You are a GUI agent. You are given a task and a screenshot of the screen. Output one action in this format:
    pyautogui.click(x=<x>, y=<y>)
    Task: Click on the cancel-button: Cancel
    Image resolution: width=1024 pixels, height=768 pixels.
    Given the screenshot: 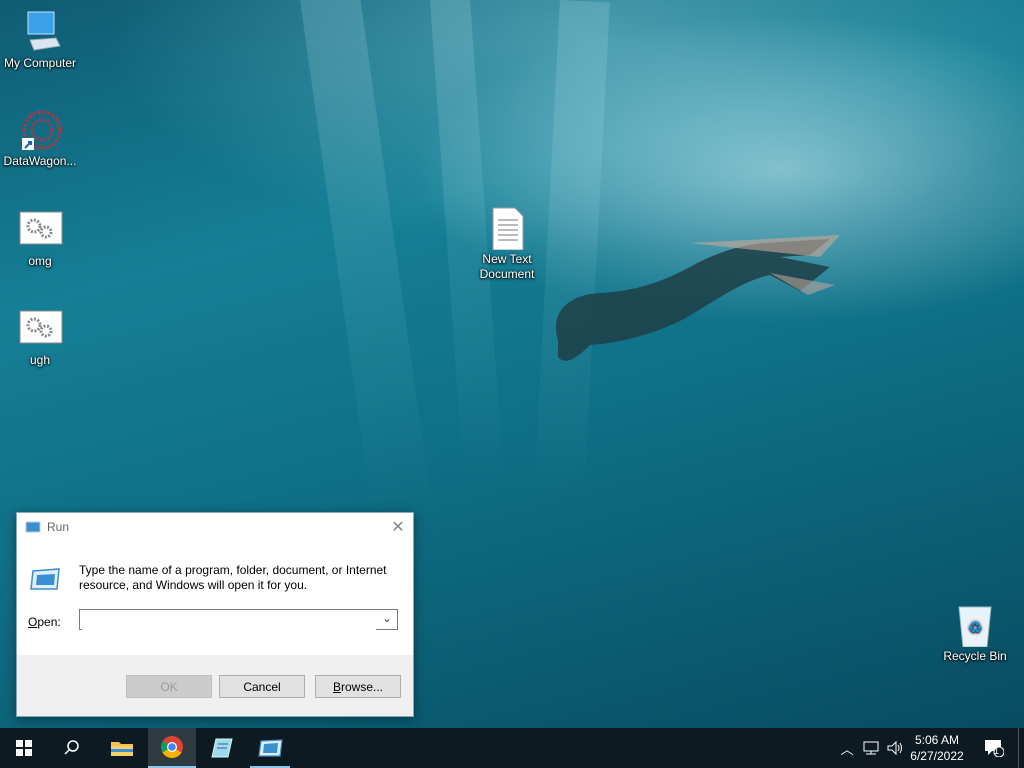 What is the action you would take?
    pyautogui.click(x=262, y=686)
    